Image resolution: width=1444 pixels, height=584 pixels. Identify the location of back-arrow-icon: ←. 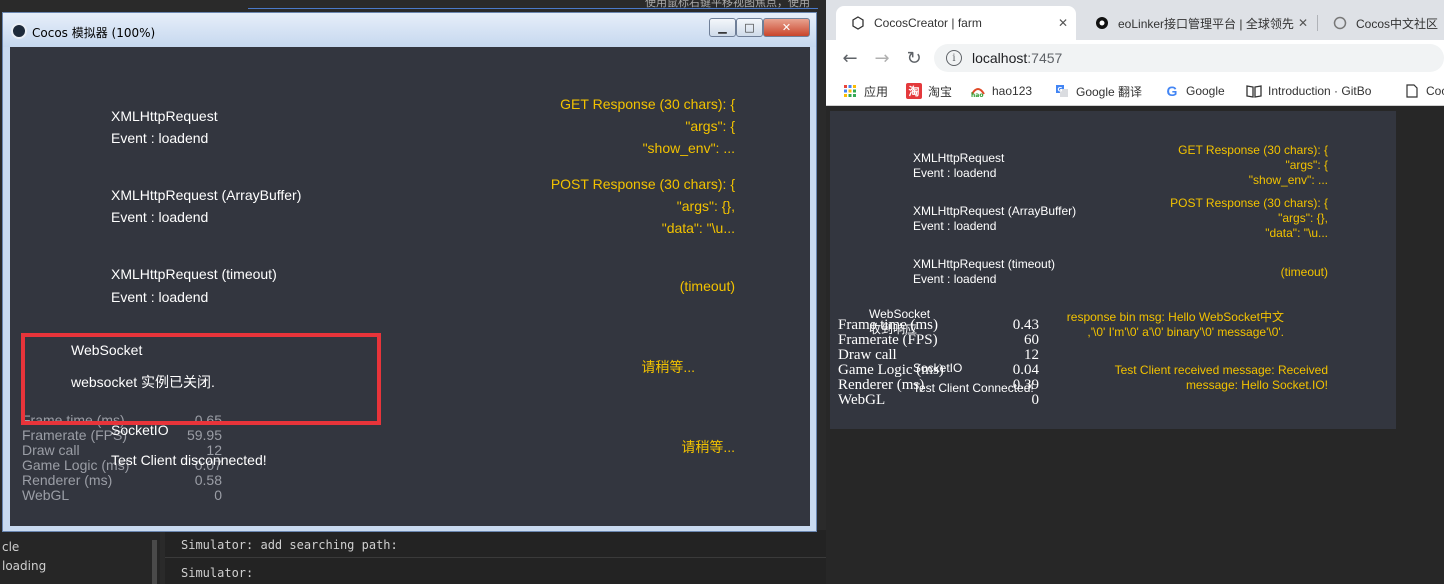
(850, 58).